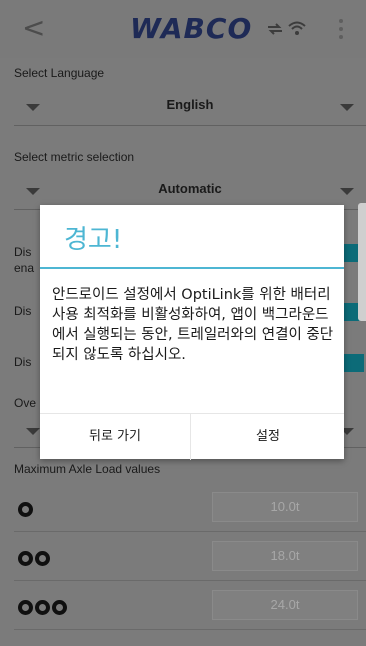  What do you see at coordinates (275, 29) in the screenshot?
I see `sync-icon` at bounding box center [275, 29].